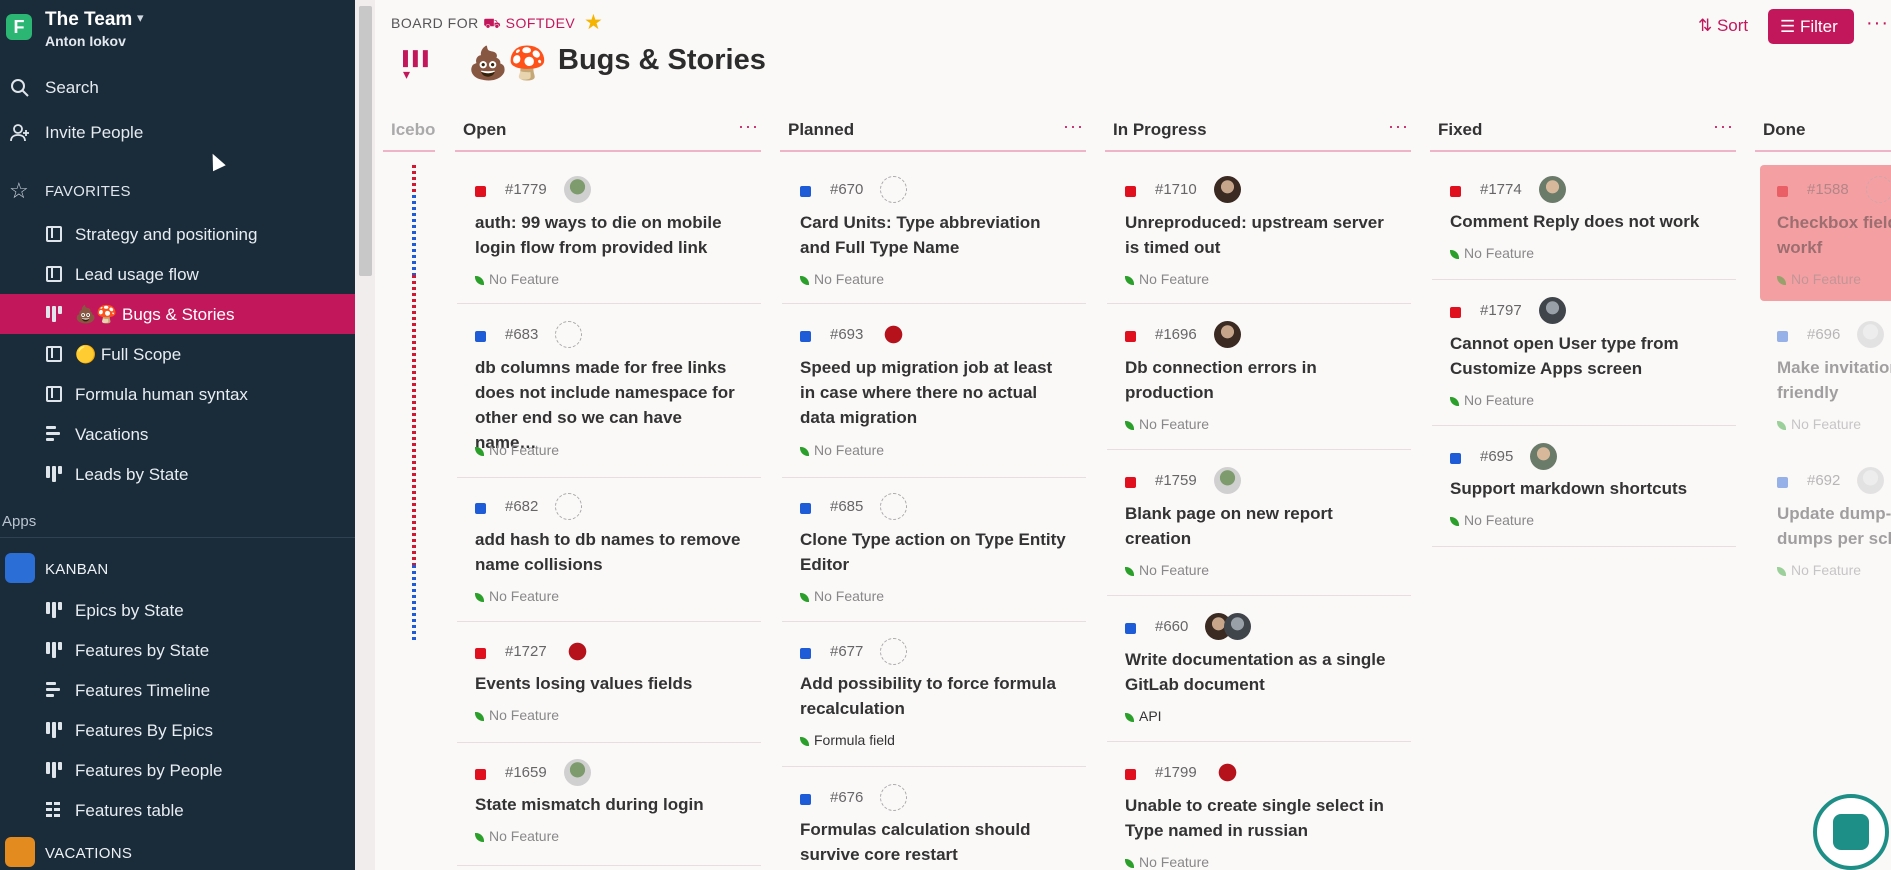  What do you see at coordinates (177, 770) in the screenshot?
I see `sidebar-item-features-by-people: Features by People` at bounding box center [177, 770].